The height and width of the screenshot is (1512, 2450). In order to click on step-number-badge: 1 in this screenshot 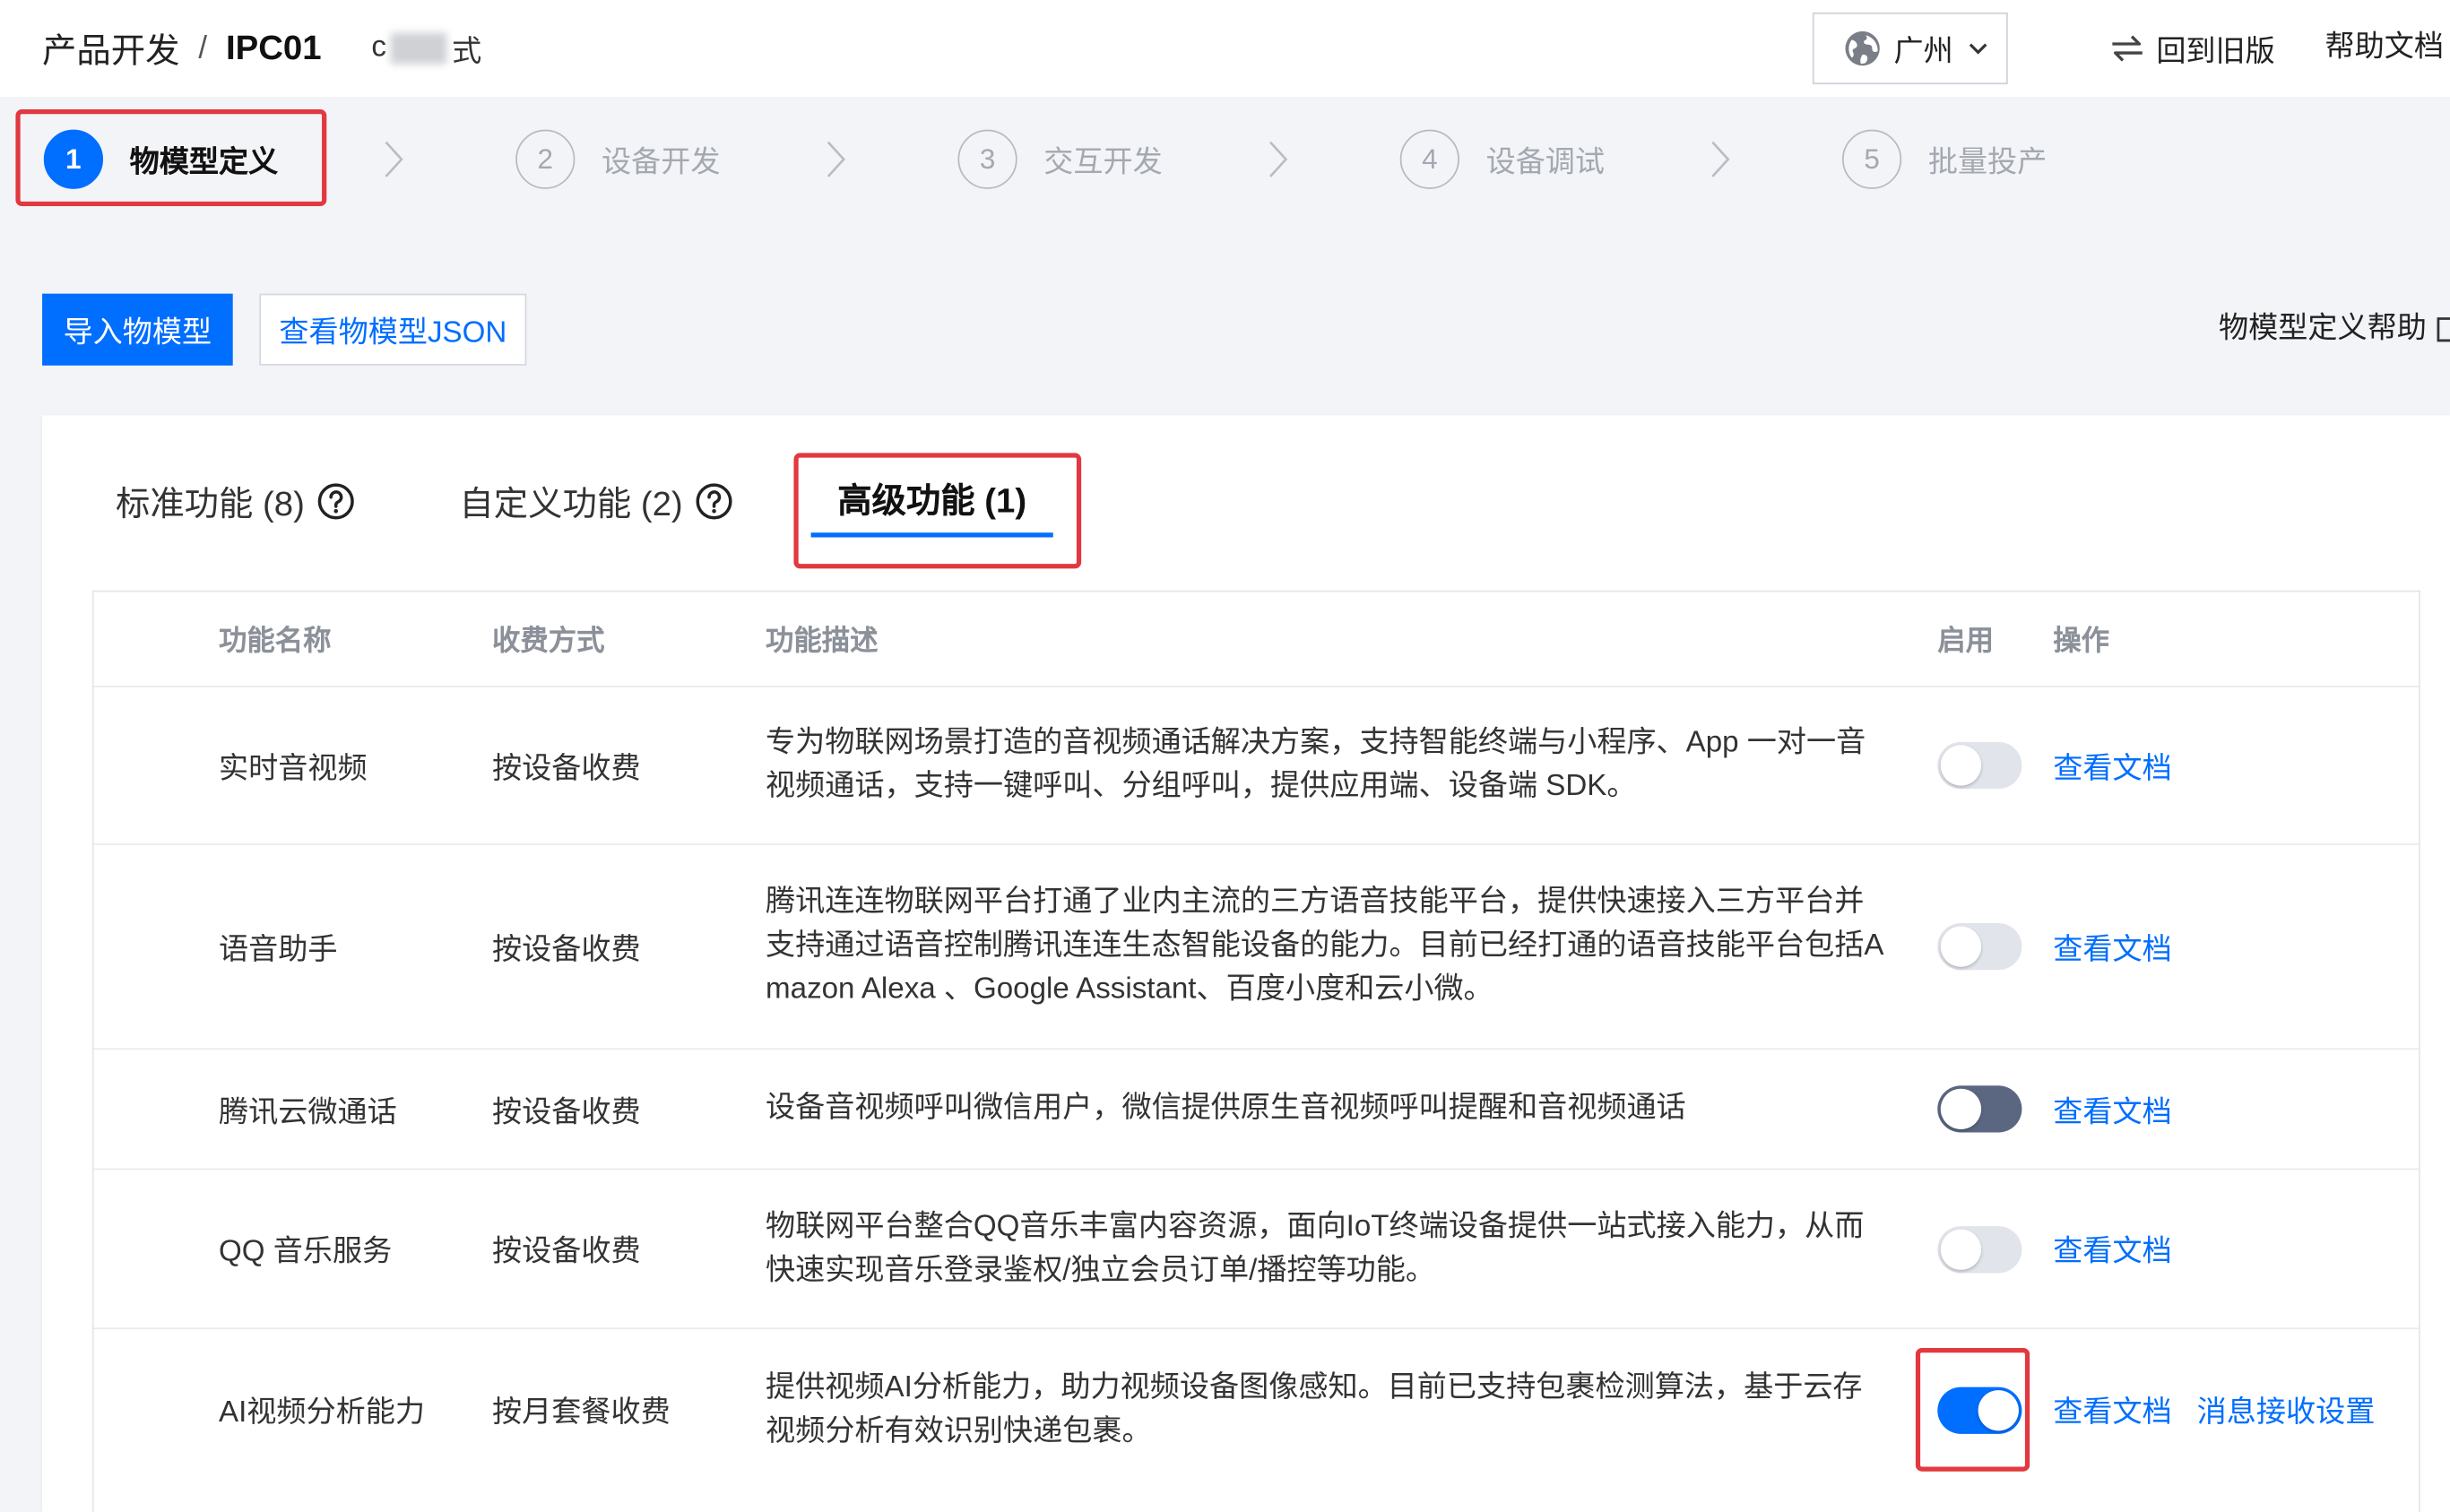, I will do `click(74, 159)`.